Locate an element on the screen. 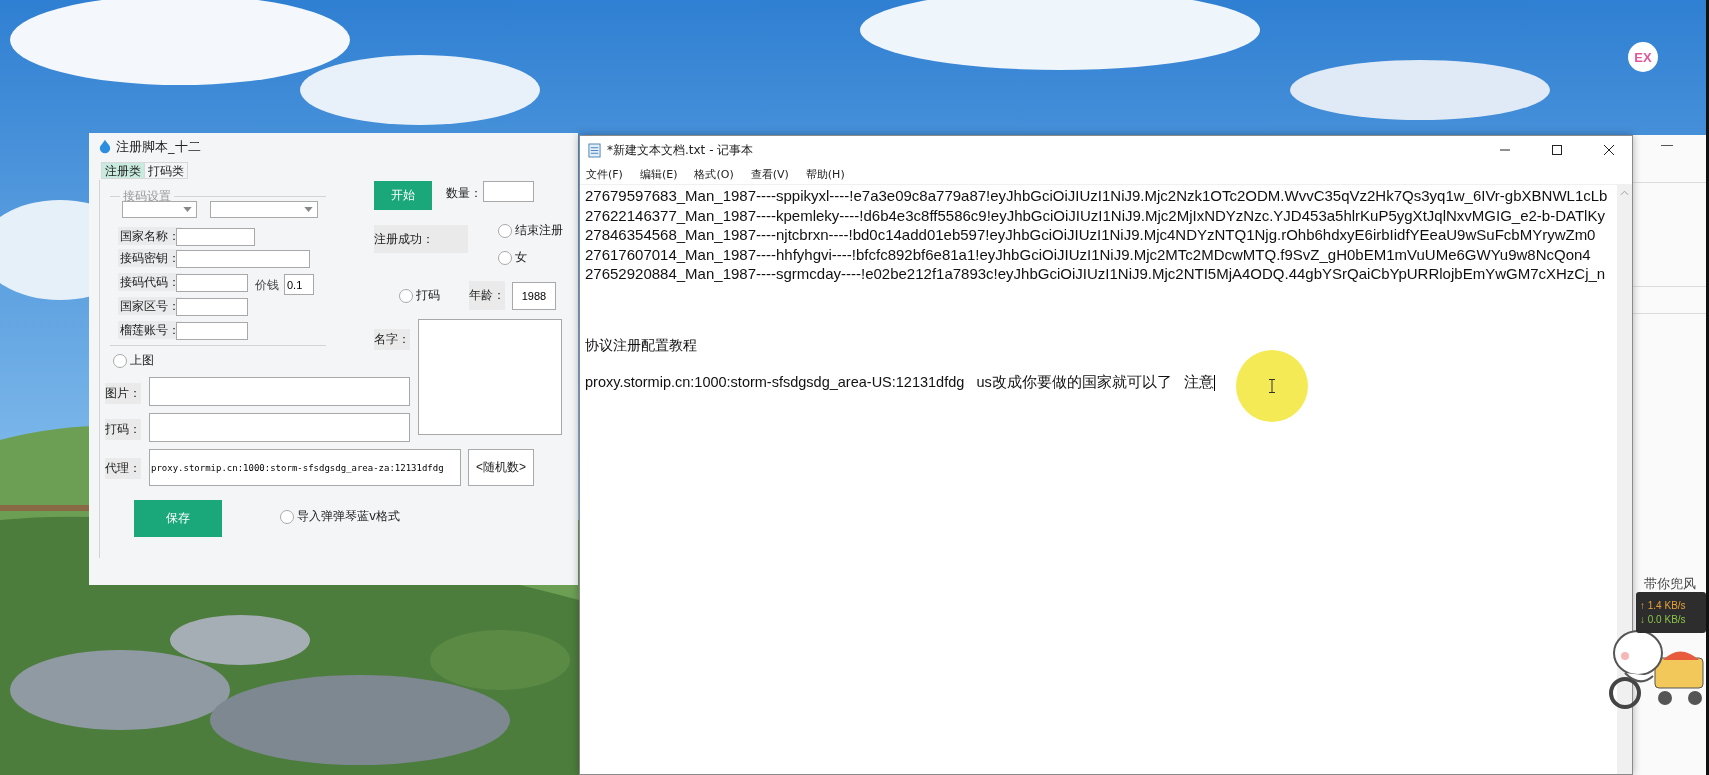 The image size is (1709, 775). field-label: 接码密钥： is located at coordinates (150, 258).